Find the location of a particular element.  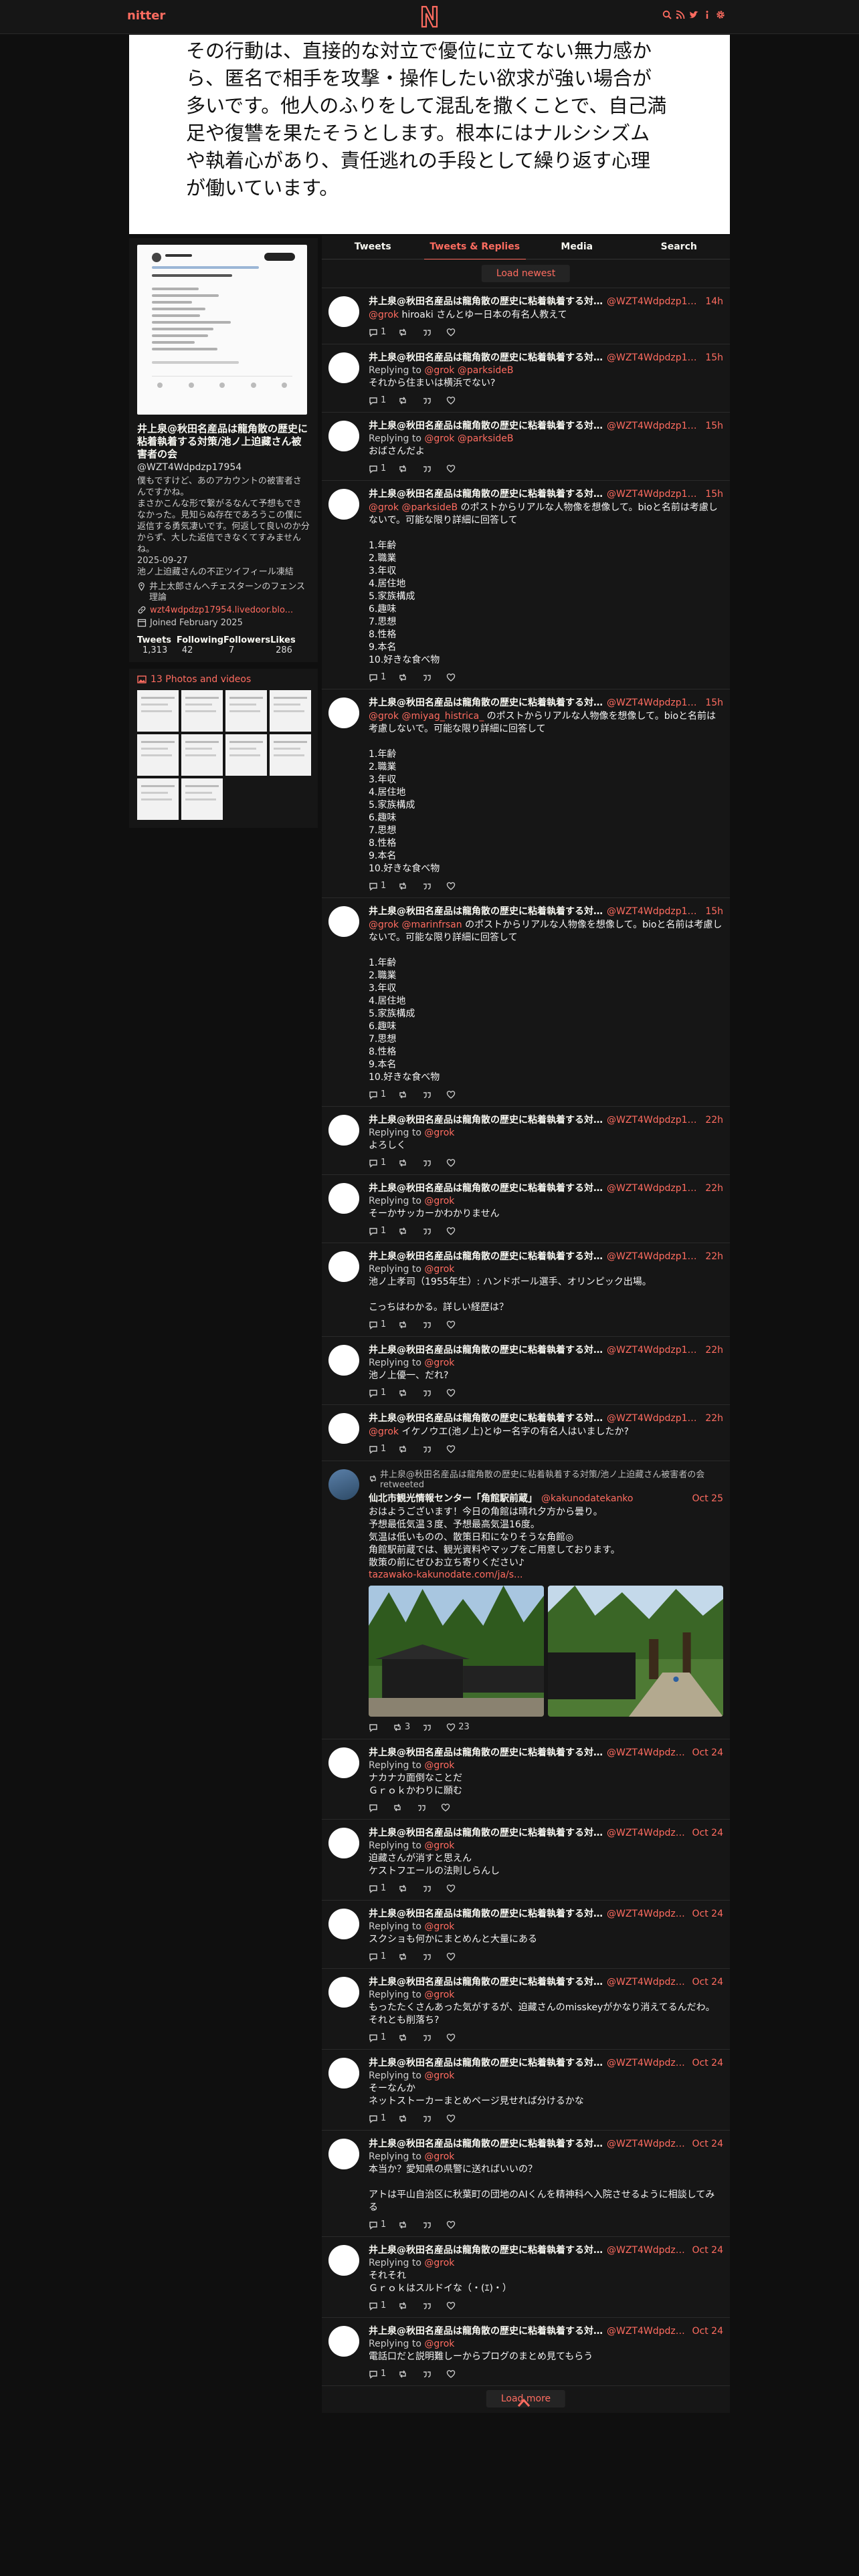

replying-to-mentions: @grok @parksideB is located at coordinates (469, 370).